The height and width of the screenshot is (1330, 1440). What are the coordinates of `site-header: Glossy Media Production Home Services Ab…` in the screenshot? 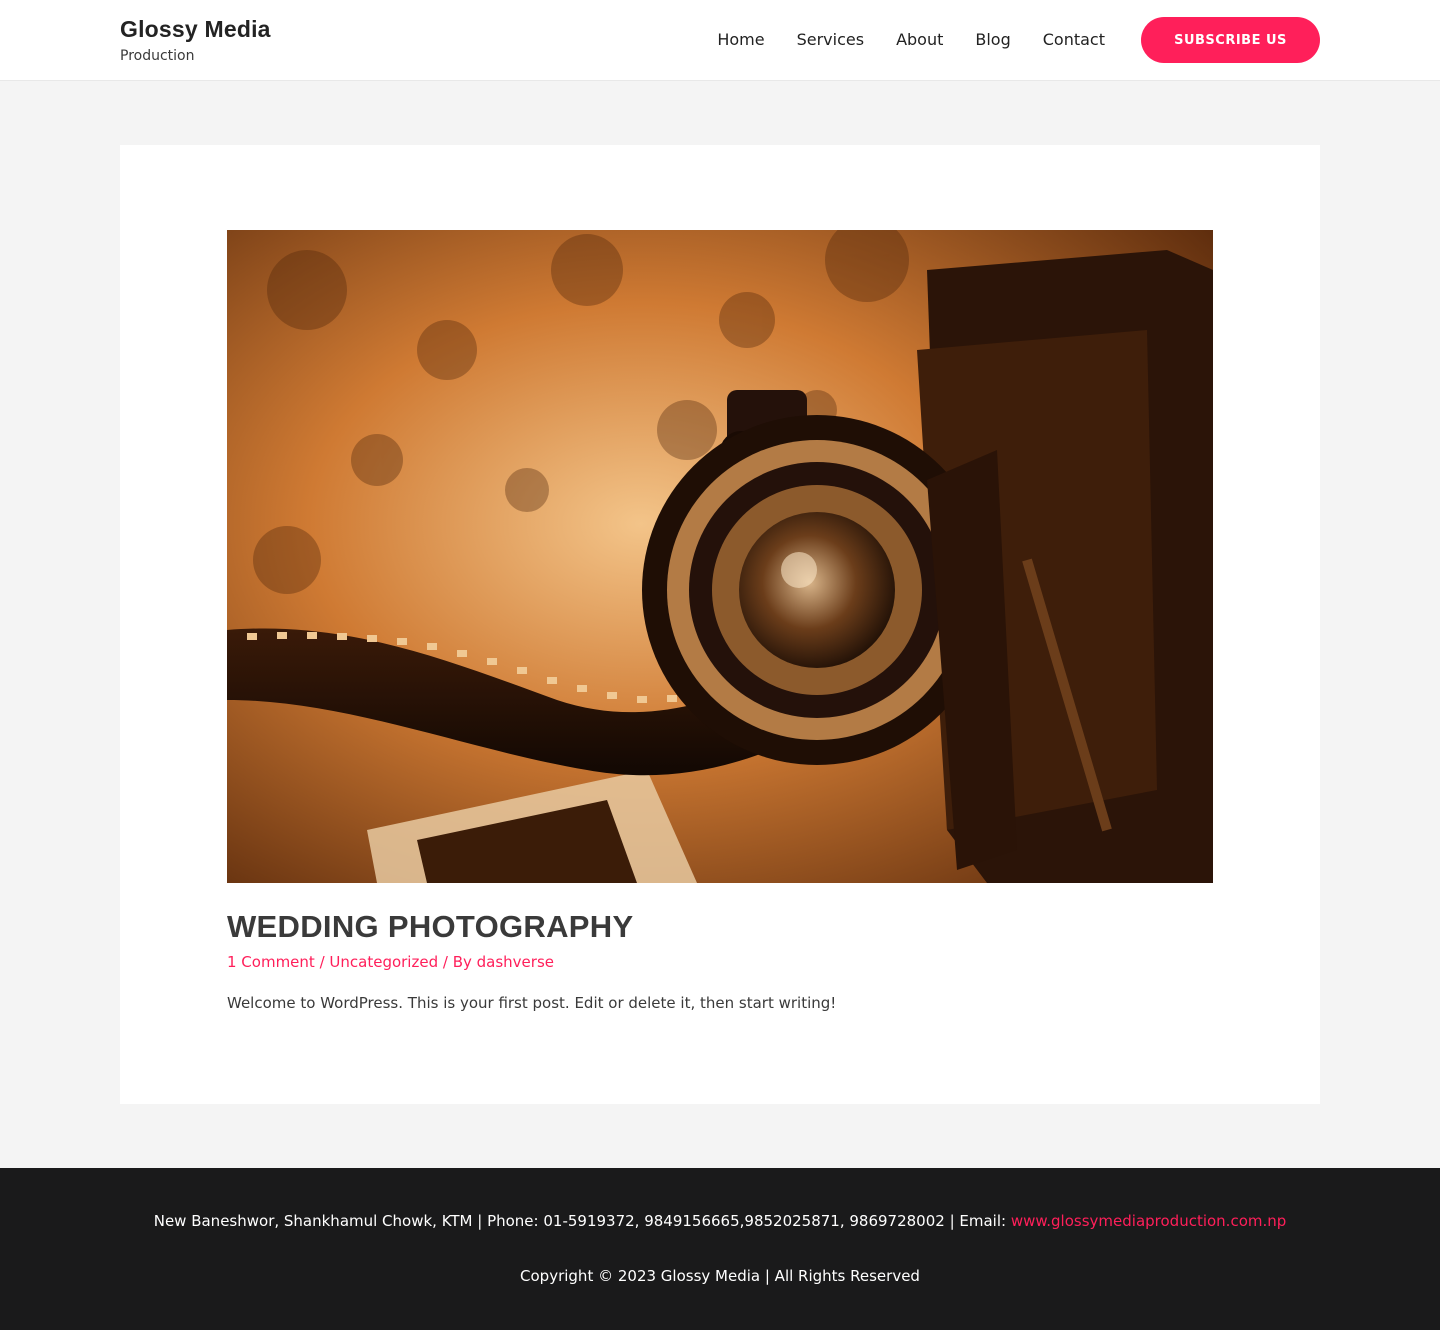 It's located at (720, 40).